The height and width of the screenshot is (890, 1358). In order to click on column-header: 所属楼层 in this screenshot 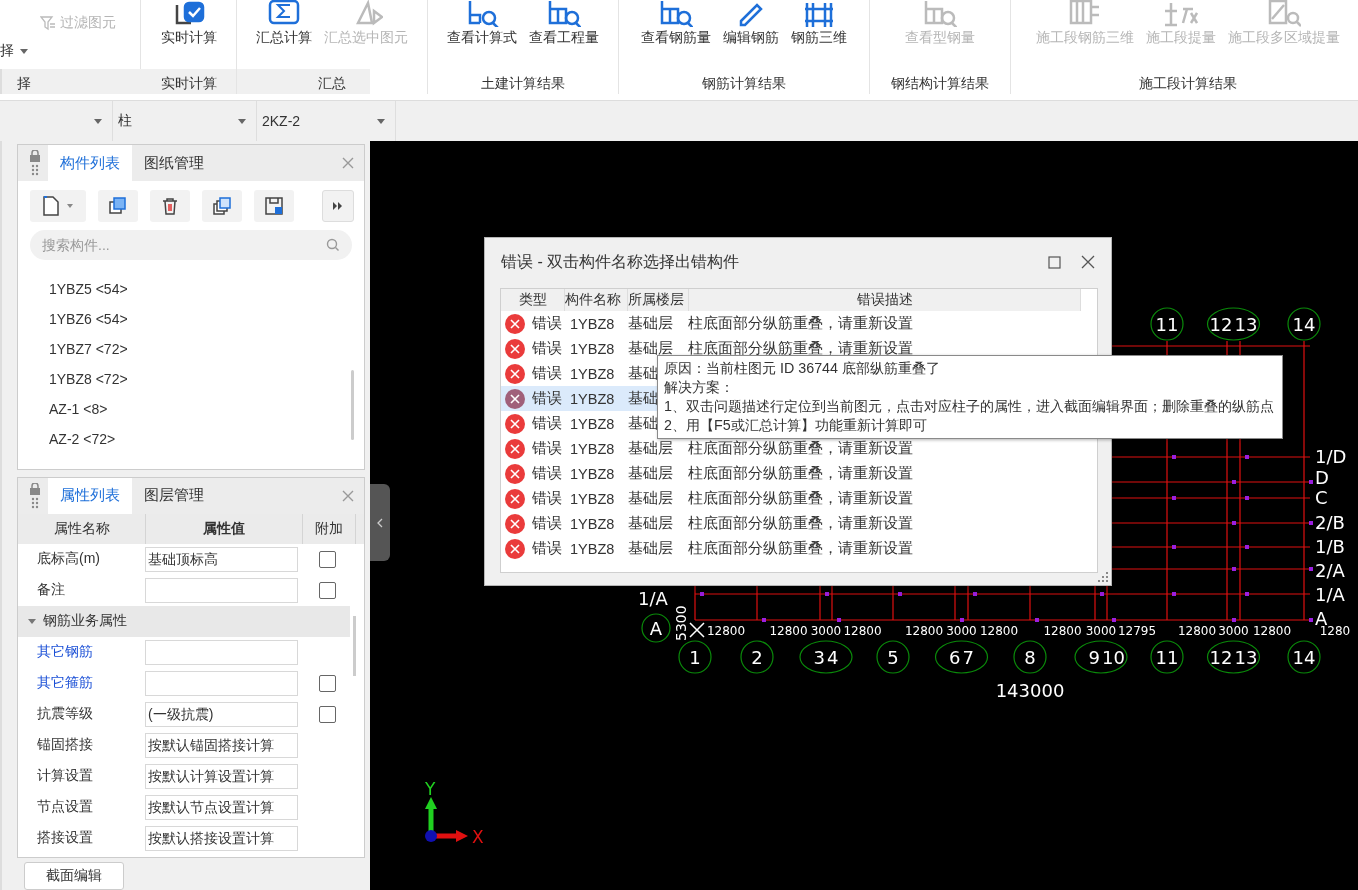, I will do `click(658, 300)`.